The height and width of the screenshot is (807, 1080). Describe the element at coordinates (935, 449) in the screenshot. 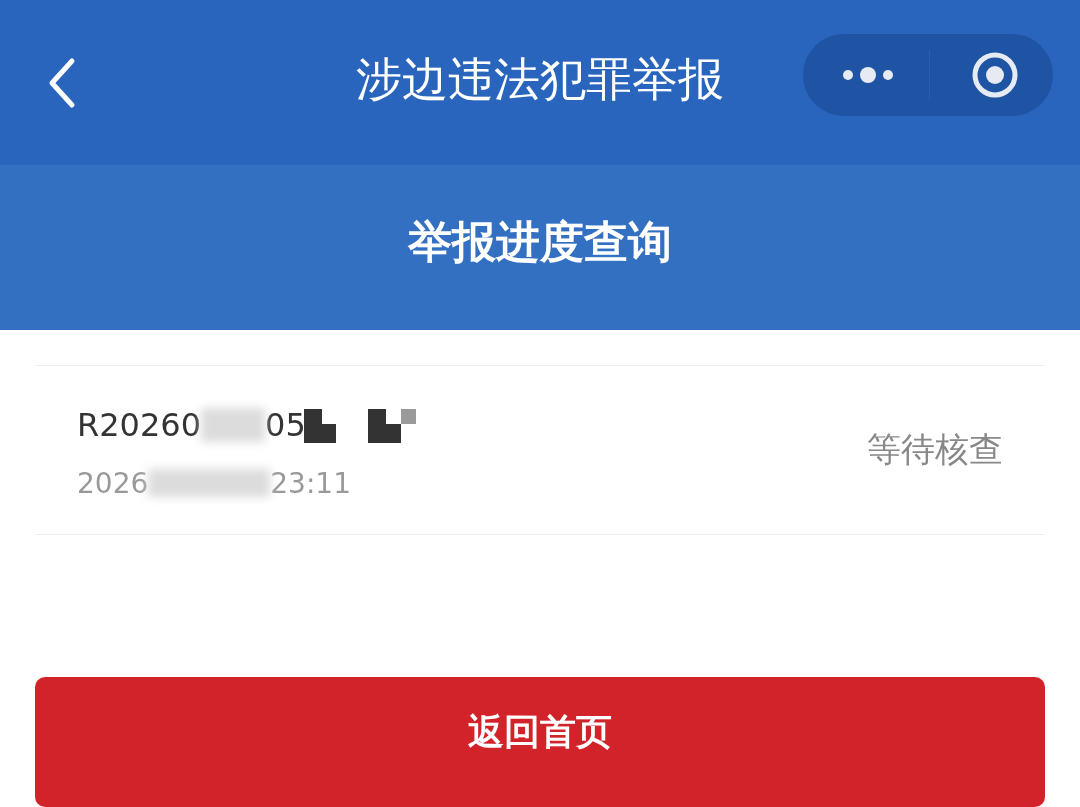

I see `status-label: 等待核查` at that location.